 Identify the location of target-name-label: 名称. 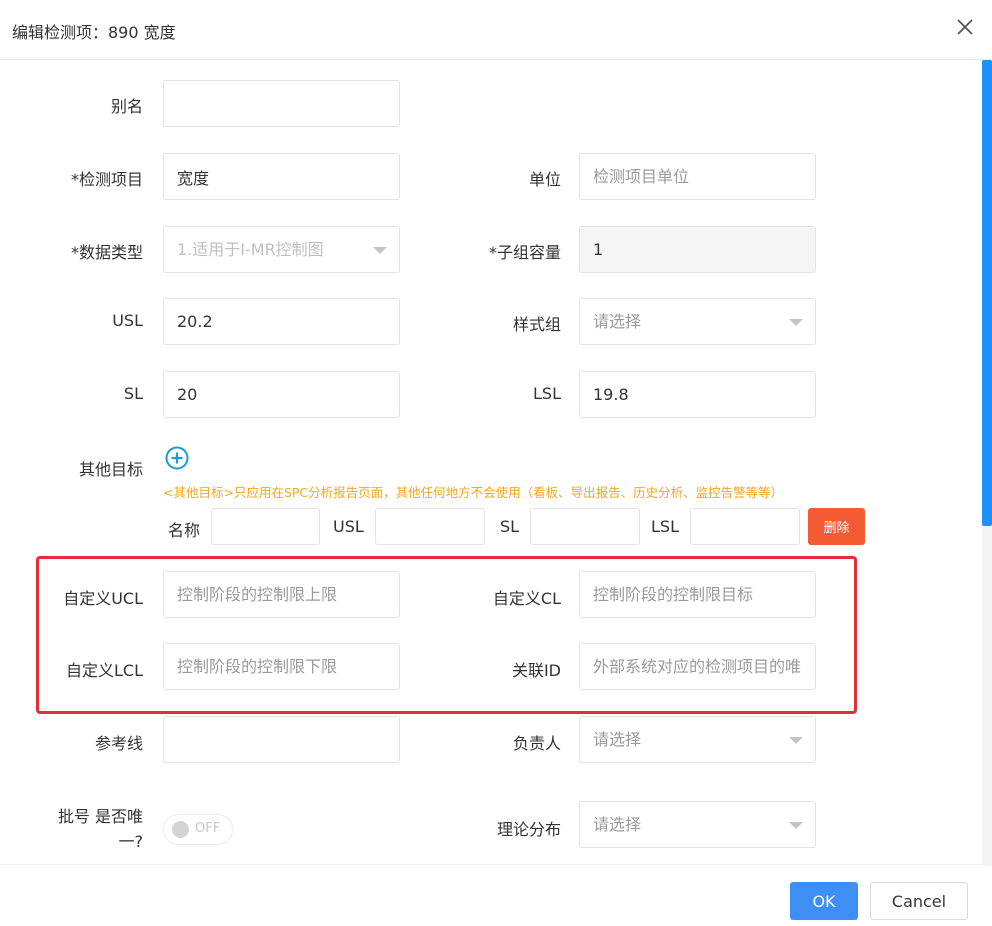
(184, 530).